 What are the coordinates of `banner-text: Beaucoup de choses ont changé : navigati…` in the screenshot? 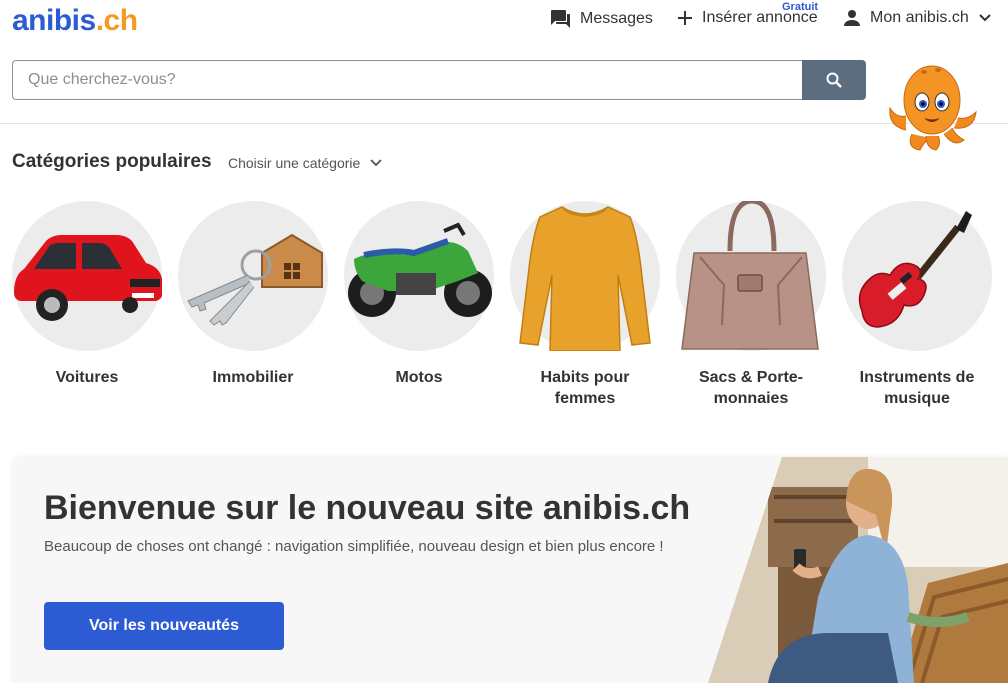 It's located at (354, 546).